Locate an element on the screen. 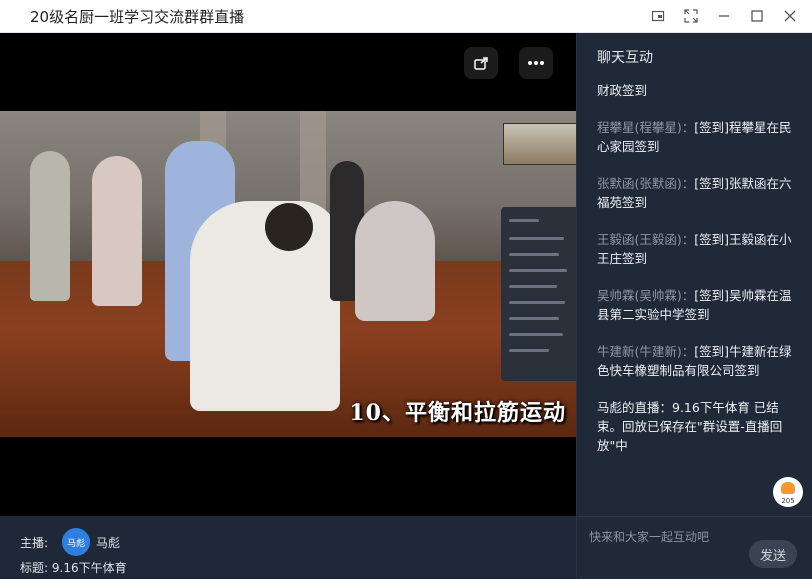 The image size is (812, 579). fullscreen-icon is located at coordinates (690, 16).